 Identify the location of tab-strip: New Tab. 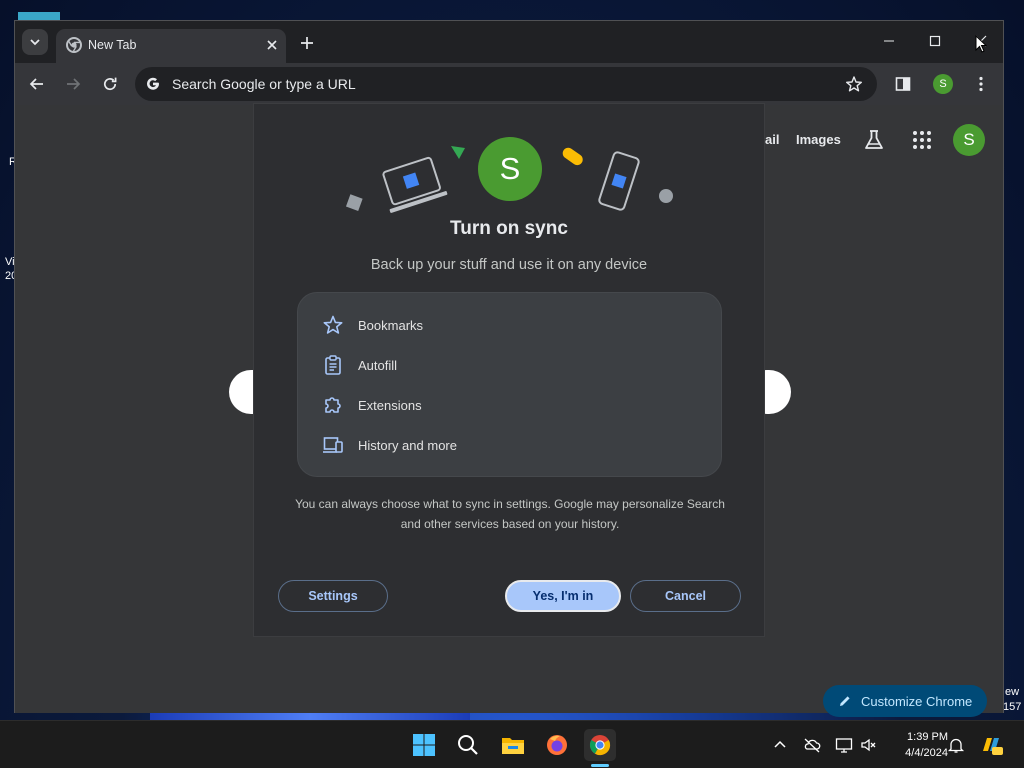
(509, 42).